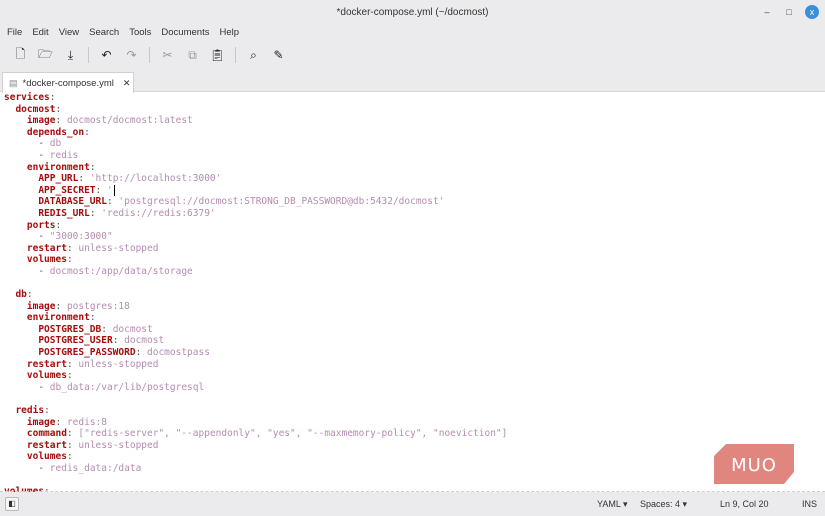 This screenshot has width=825, height=516. Describe the element at coordinates (192, 55) in the screenshot. I see `copy-icon: ⧉` at that location.